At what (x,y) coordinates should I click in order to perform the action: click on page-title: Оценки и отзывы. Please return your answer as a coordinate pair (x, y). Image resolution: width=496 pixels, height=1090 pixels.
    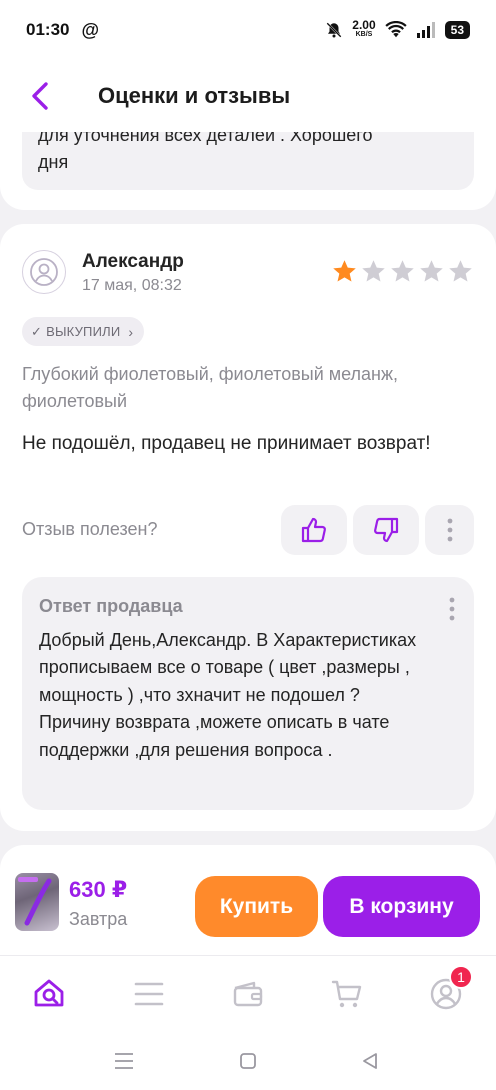
    Looking at the image, I should click on (194, 95).